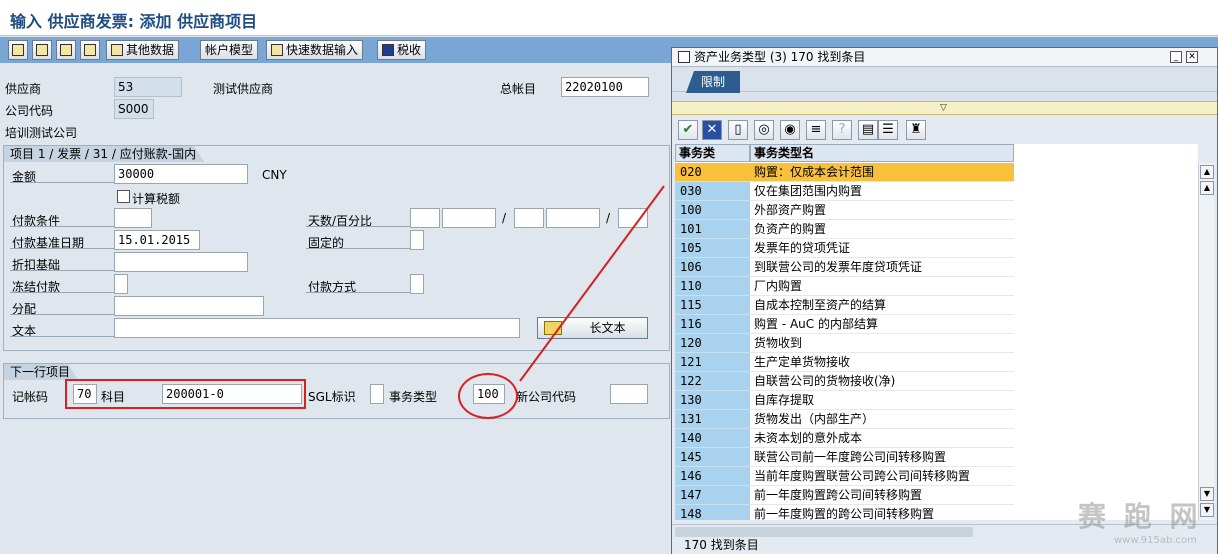 The image size is (1218, 554). Describe the element at coordinates (882, 210) in the screenshot. I see `cell-name: 外部资产购置` at that location.